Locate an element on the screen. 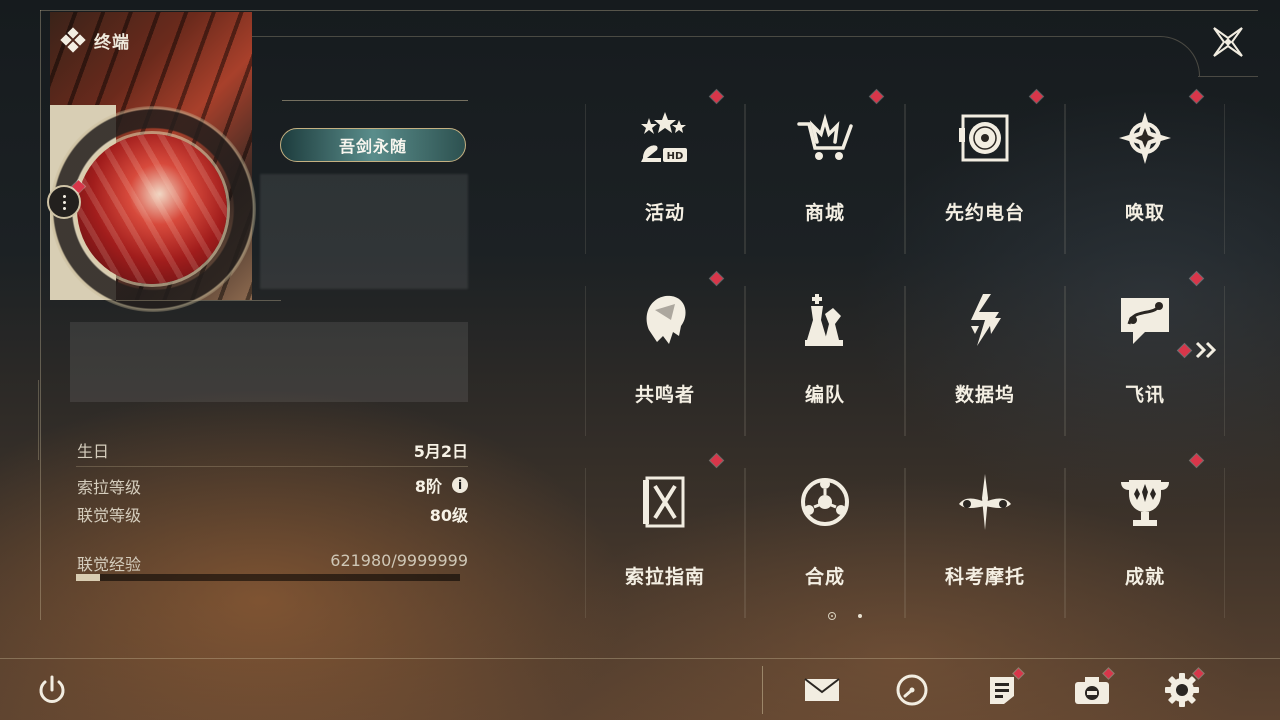 This screenshot has width=1280, height=720. menu-tile-3: 唤取 is located at coordinates (1145, 181).